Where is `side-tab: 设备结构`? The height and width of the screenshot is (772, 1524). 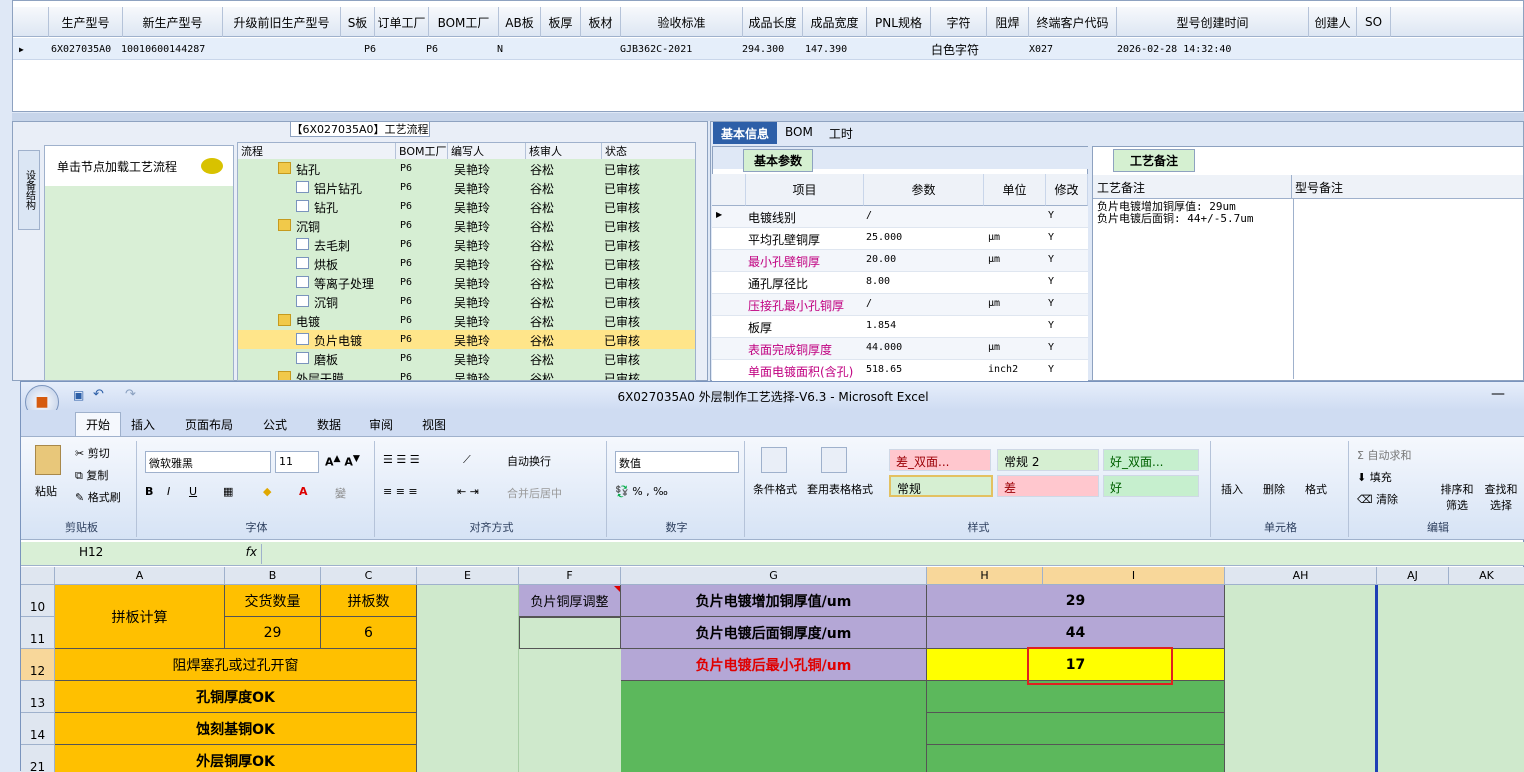
side-tab: 设备结构 is located at coordinates (29, 190).